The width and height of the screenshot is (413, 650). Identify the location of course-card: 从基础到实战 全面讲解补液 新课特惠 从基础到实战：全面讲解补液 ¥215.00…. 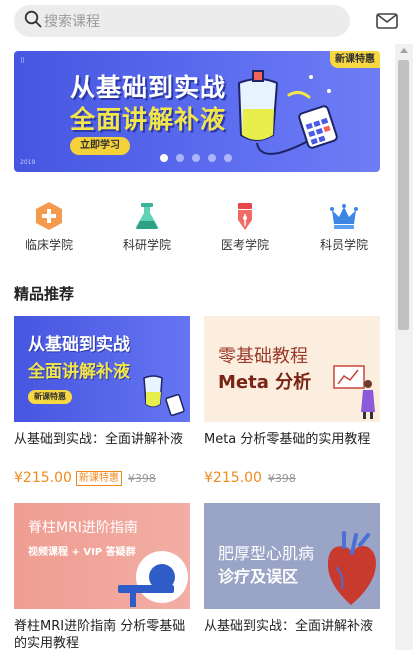
(102, 401).